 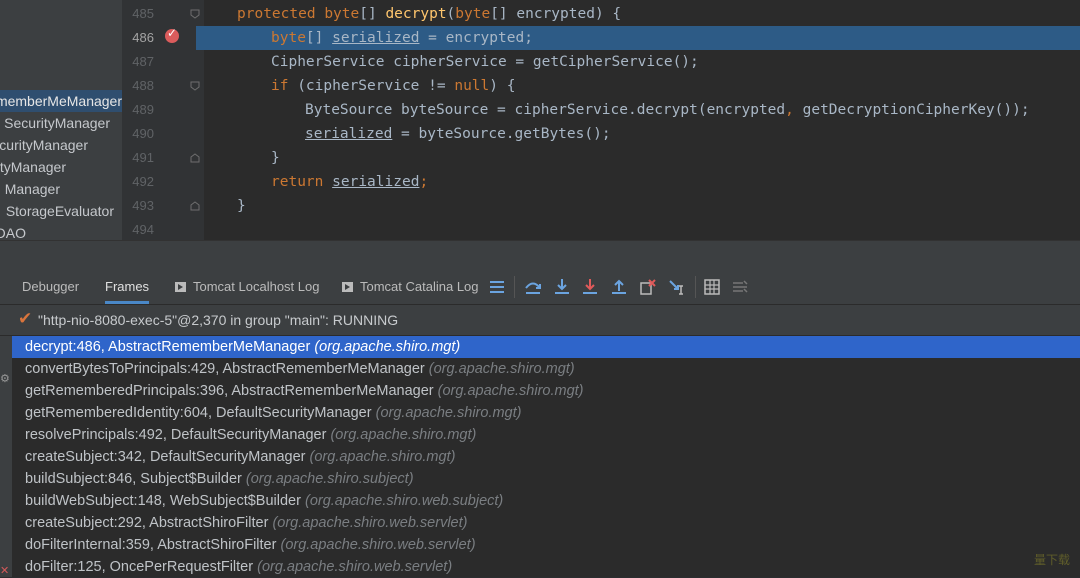 I want to click on side-strip: ⚙ ✕, so click(x=6, y=456).